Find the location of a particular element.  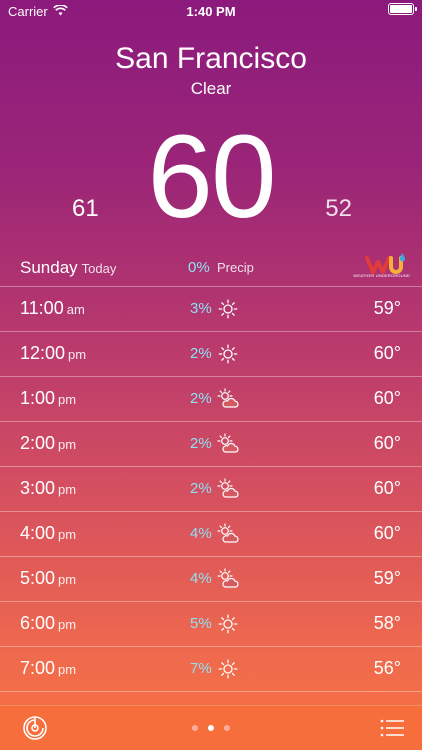

page-indicator is located at coordinates (211, 728).